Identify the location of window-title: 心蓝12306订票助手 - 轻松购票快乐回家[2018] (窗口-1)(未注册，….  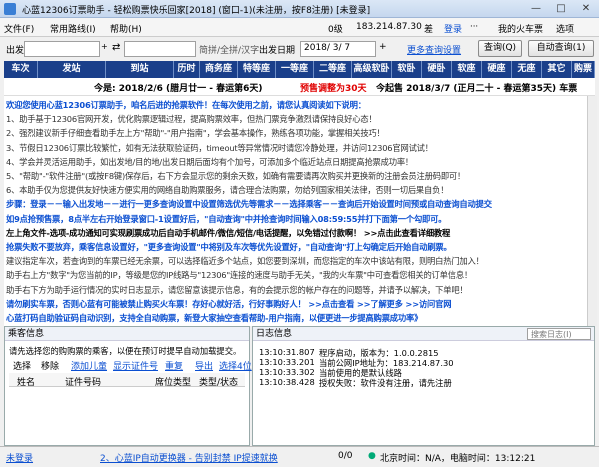
(196, 11).